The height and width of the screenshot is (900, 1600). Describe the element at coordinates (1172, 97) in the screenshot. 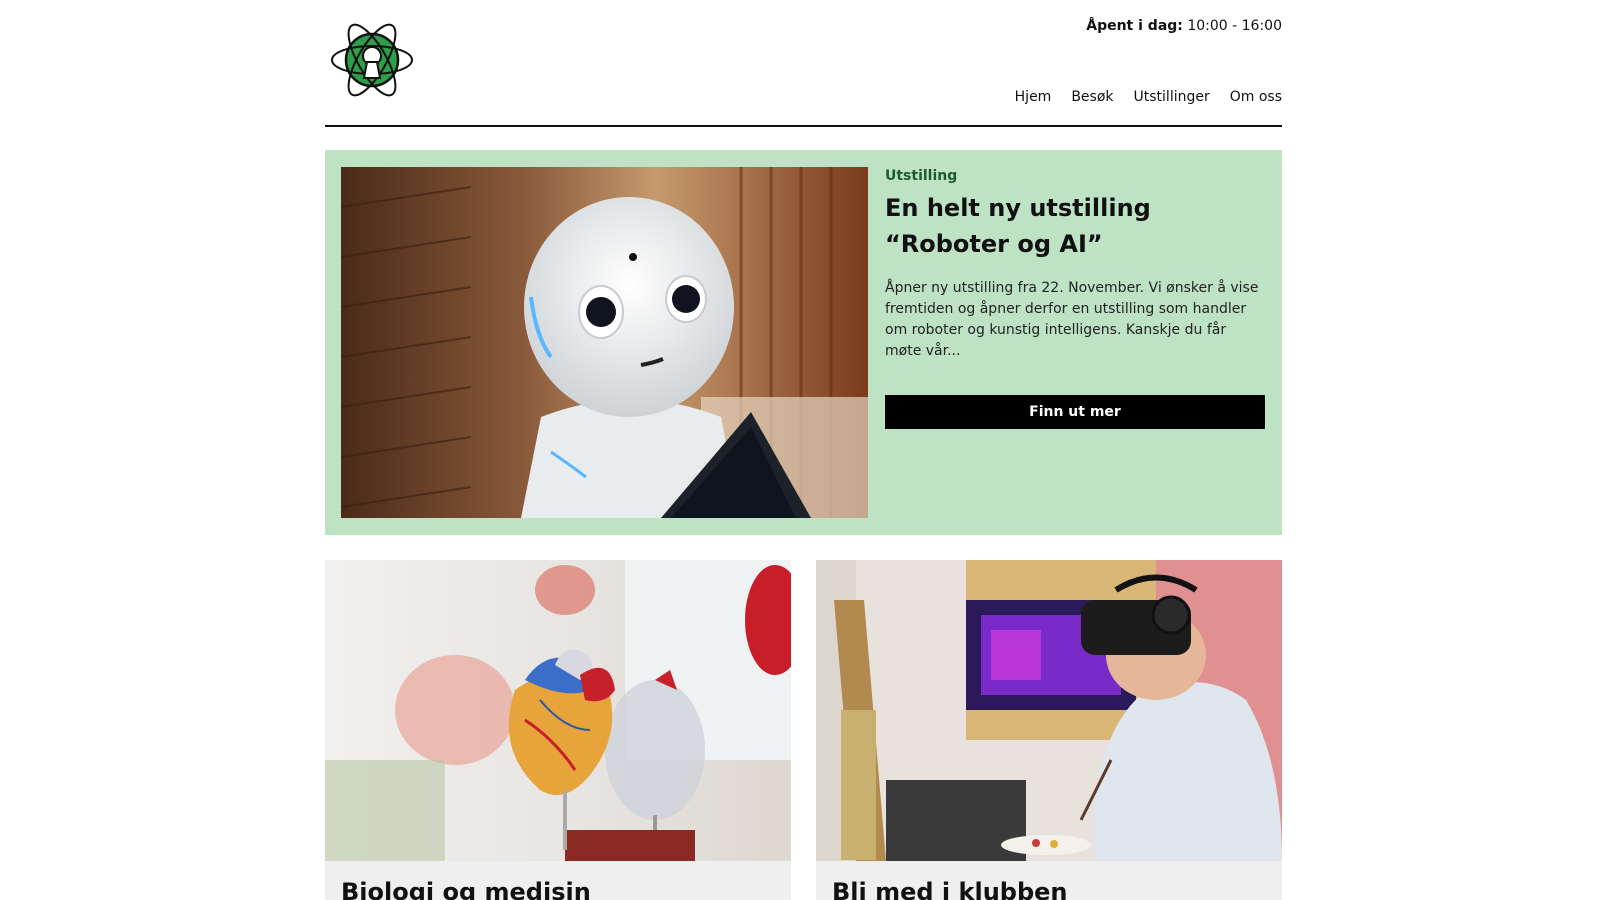

I see `nav-item-utstillinger: Utstillinger` at that location.